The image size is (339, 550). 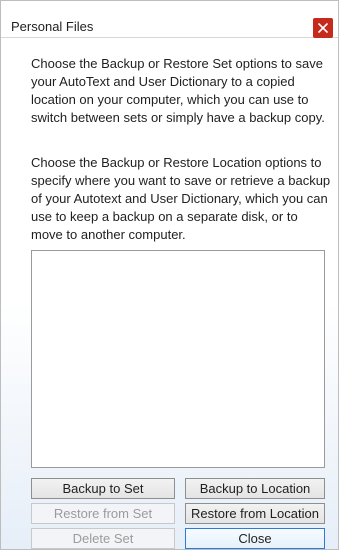 I want to click on close-button: Close, so click(x=255, y=538).